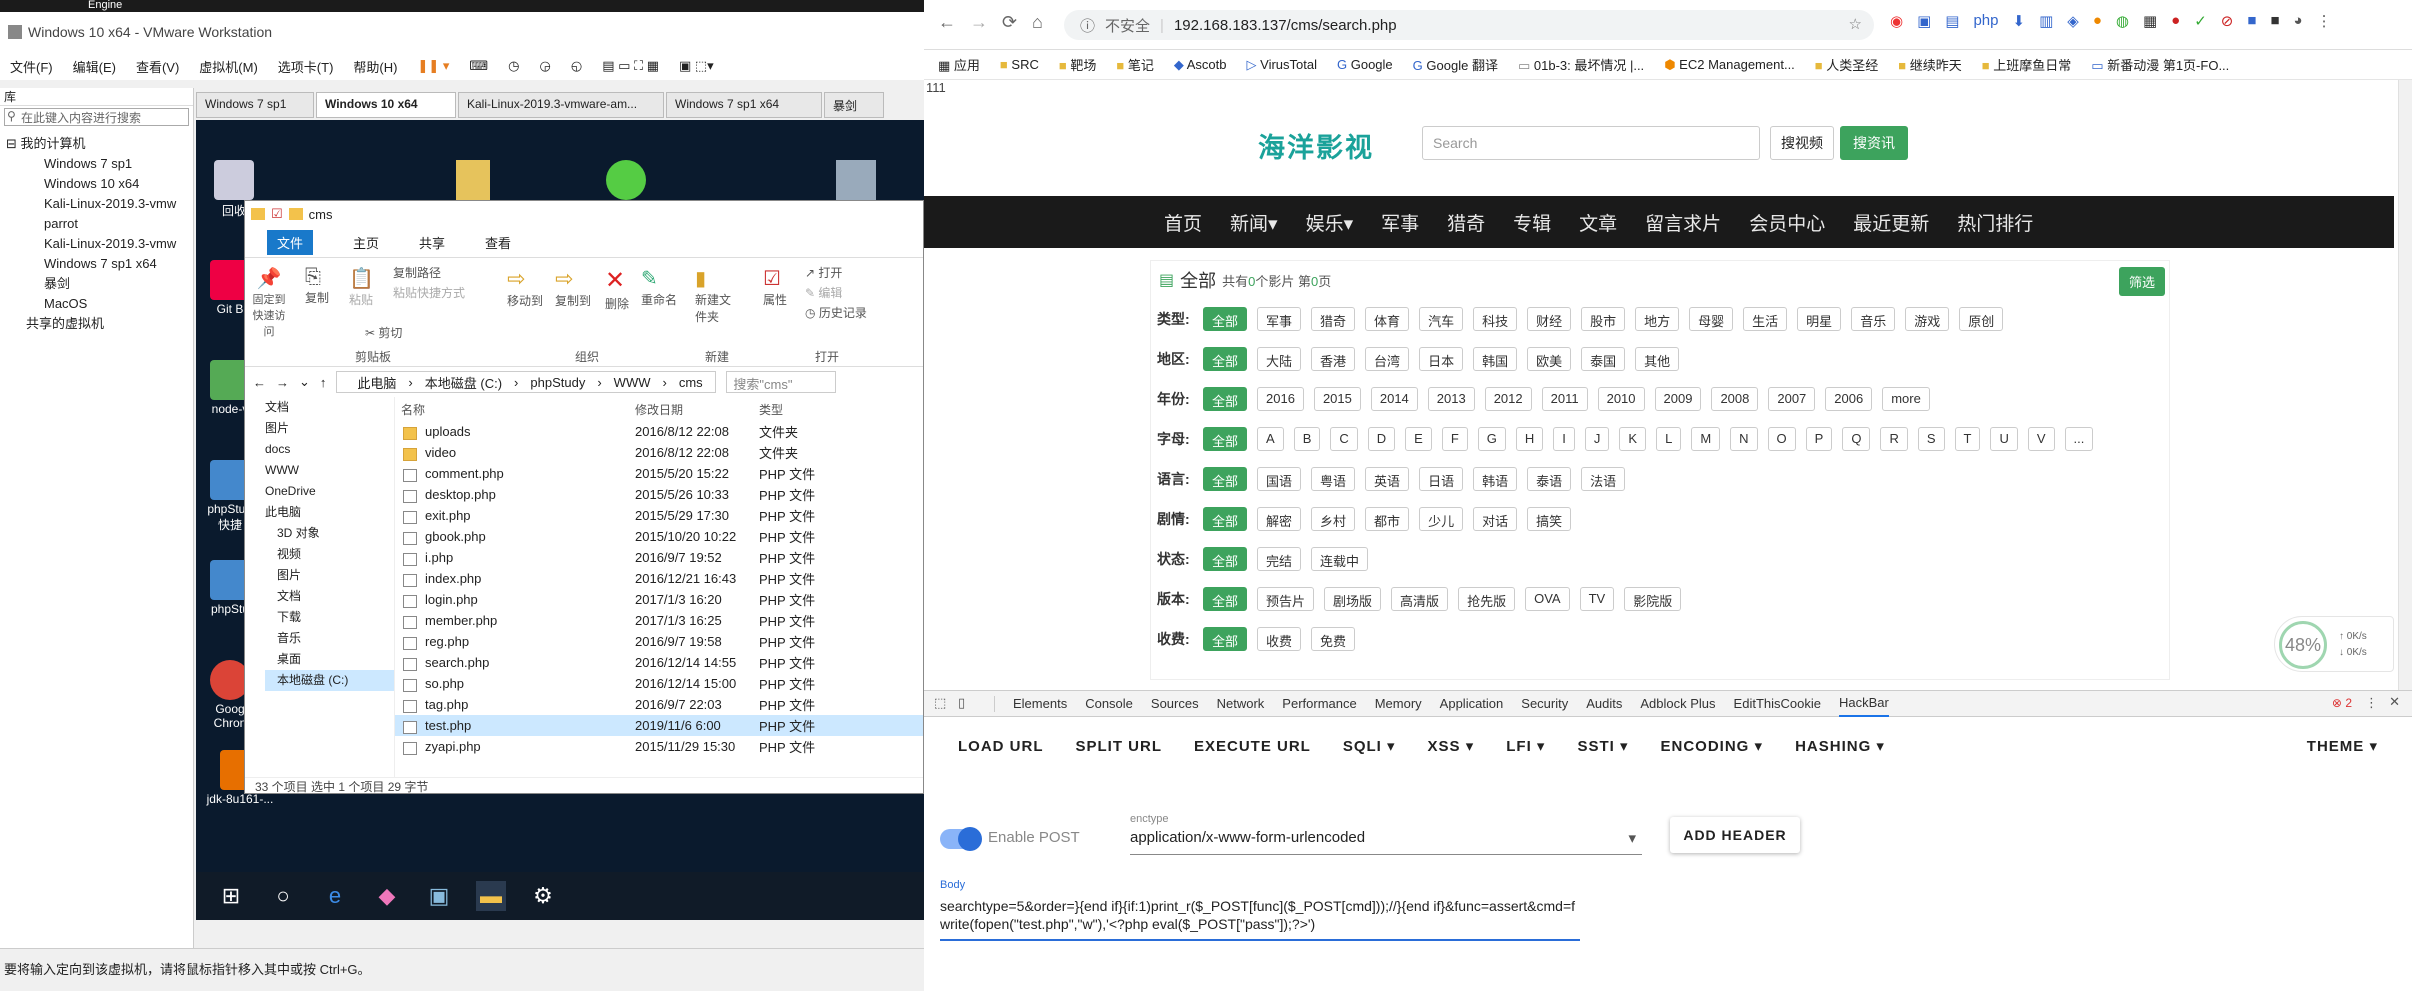 The width and height of the screenshot is (2412, 991). Describe the element at coordinates (478, 66) in the screenshot. I see `send-ctrl-alt-del-icon: ⌨` at that location.